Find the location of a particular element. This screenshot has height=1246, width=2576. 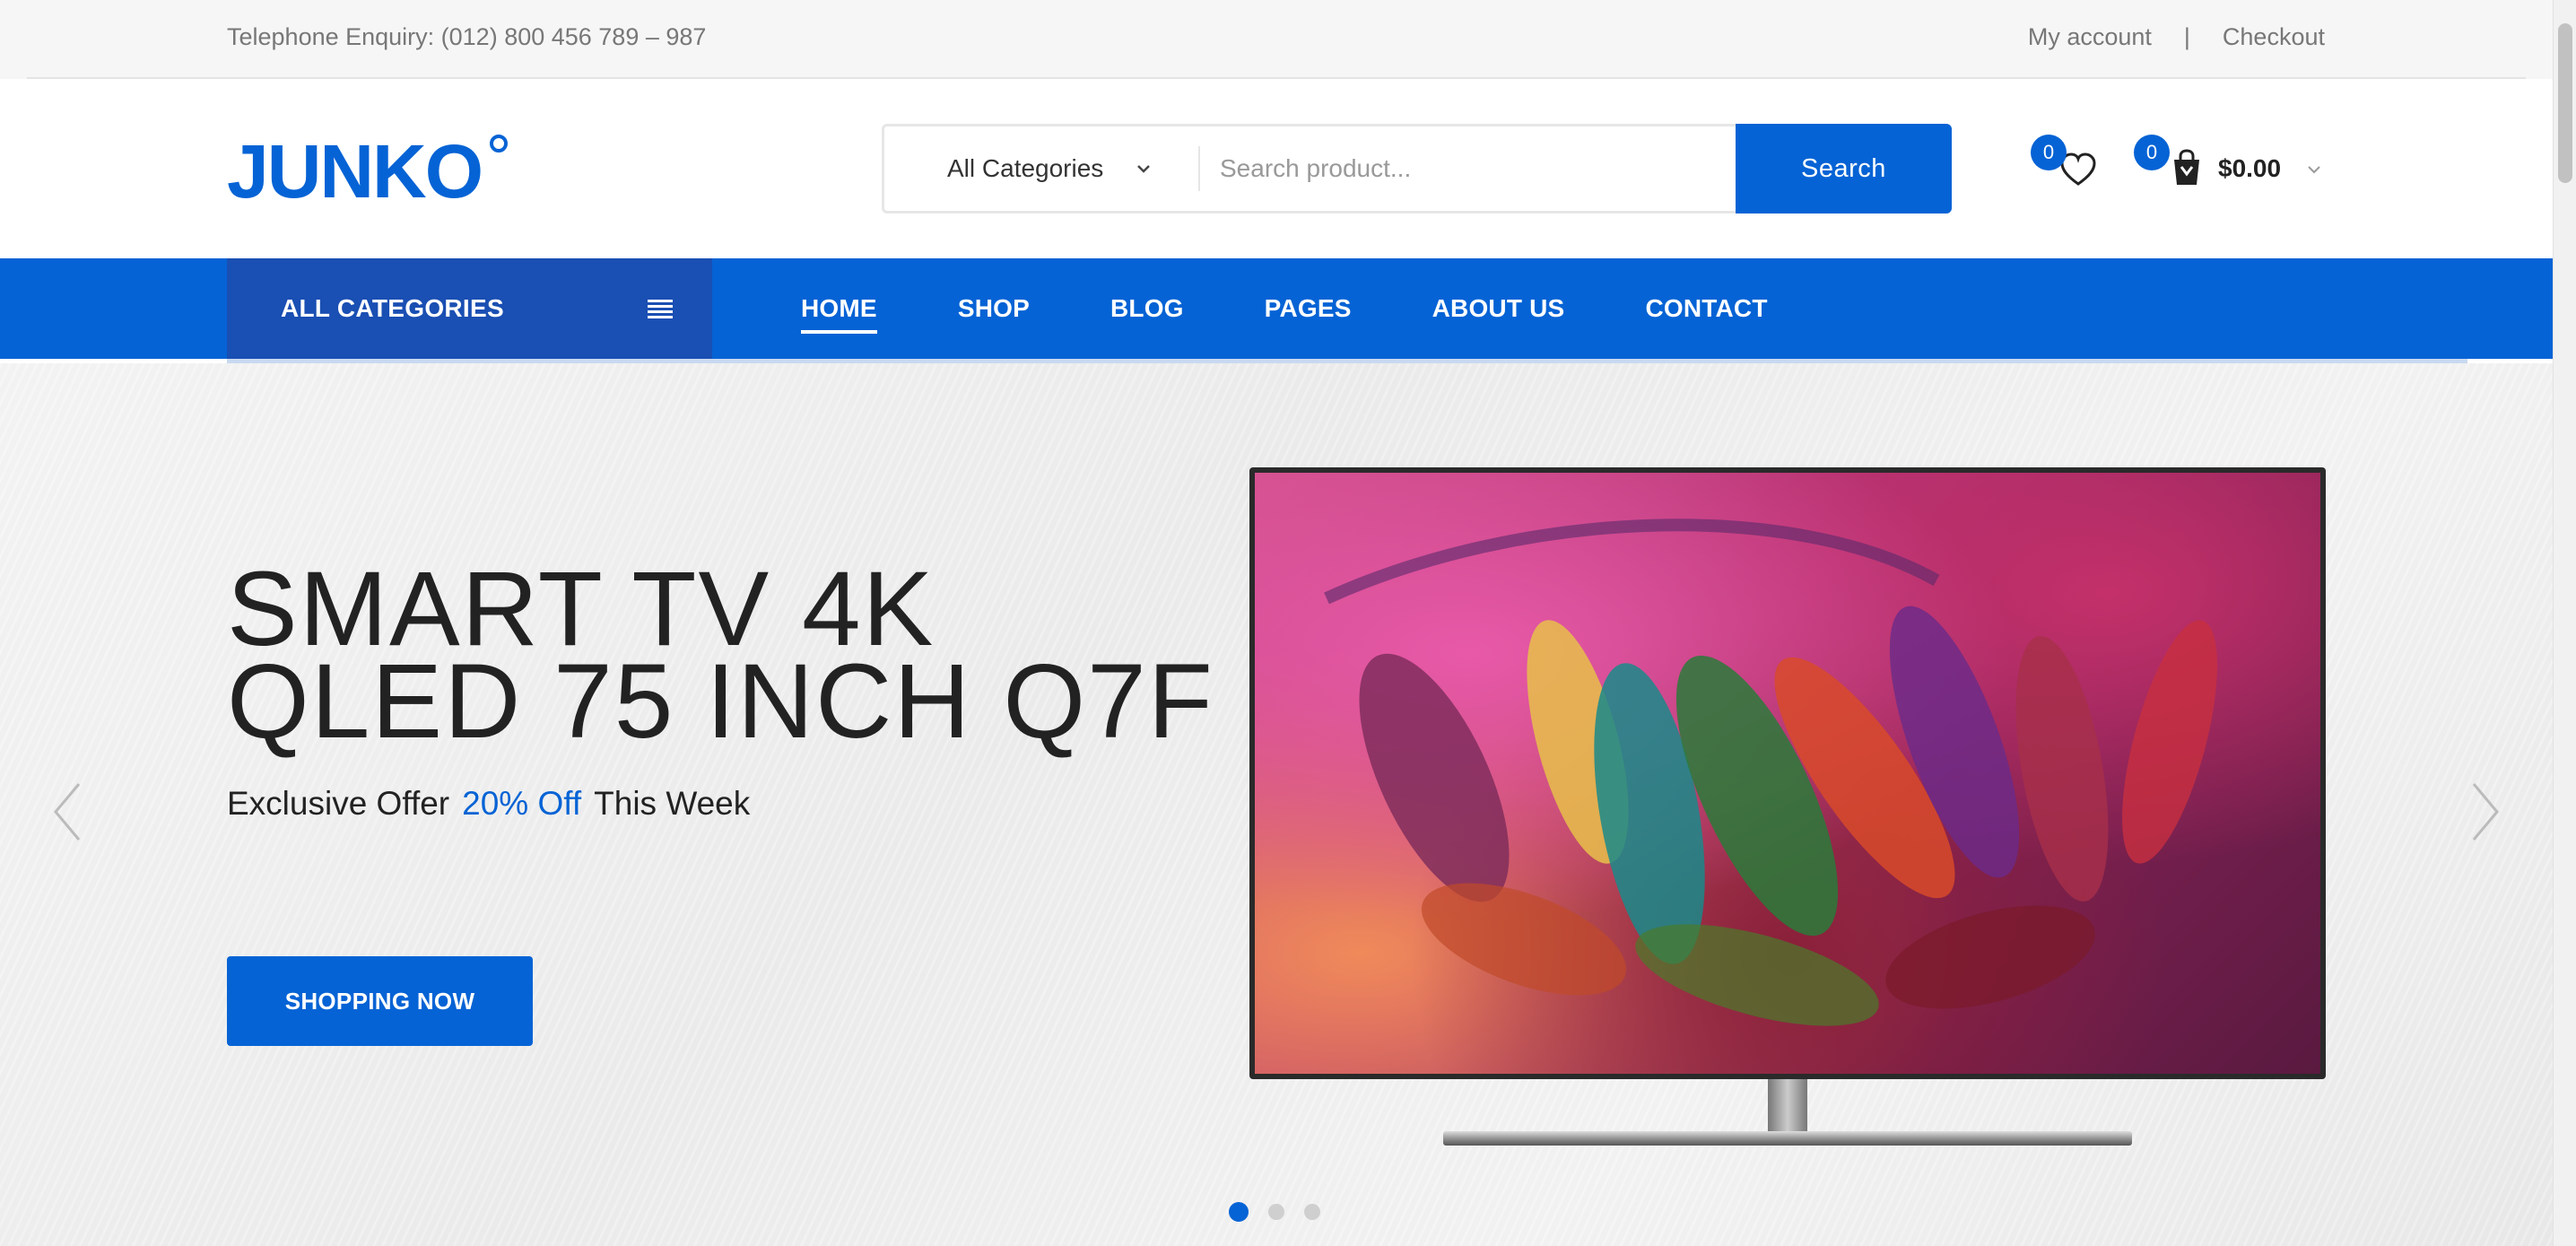

slider-pagination is located at coordinates (1284, 1212).